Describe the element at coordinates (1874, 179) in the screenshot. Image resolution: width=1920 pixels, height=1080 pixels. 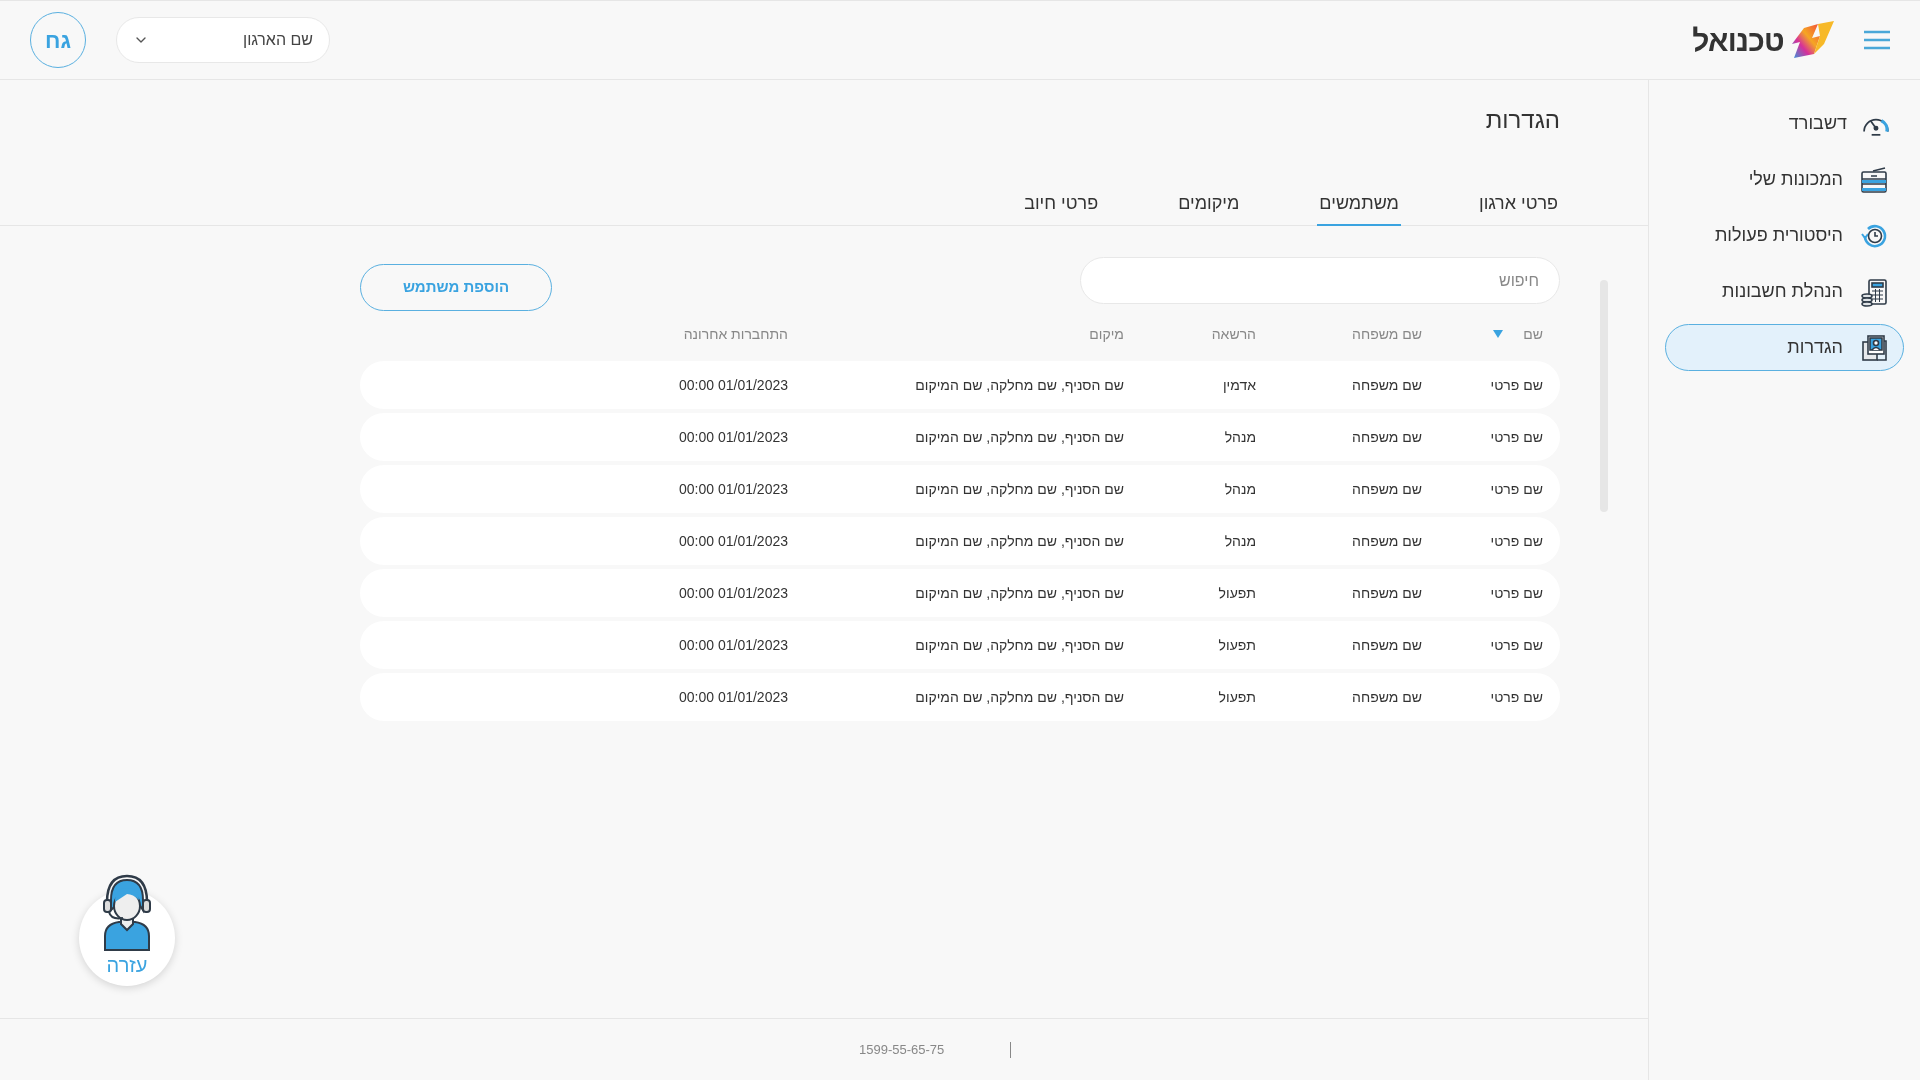
I see `copier-icon` at that location.